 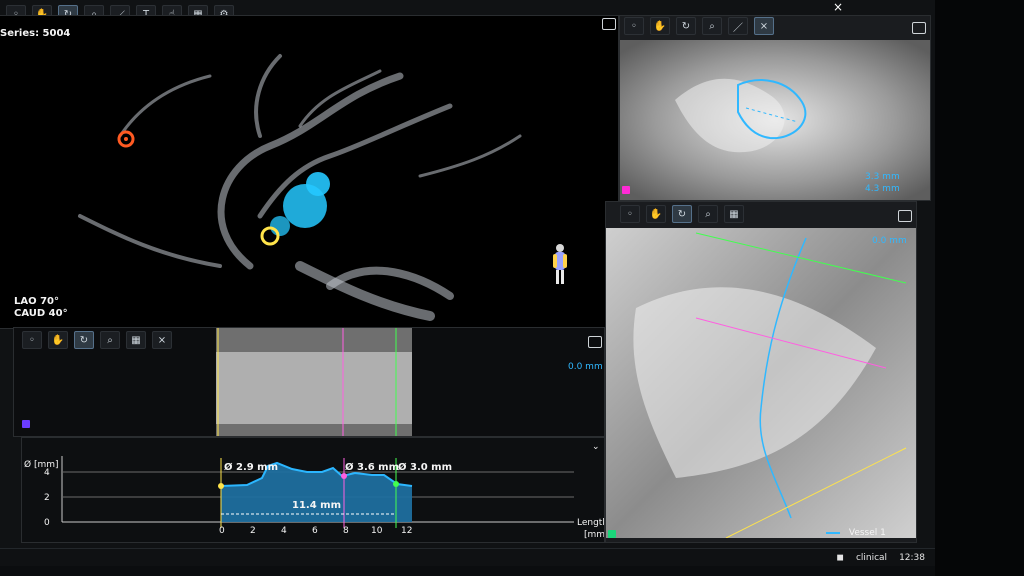 What do you see at coordinates (346, 531) in the screenshot?
I see `graph-x-tick-8: 8` at bounding box center [346, 531].